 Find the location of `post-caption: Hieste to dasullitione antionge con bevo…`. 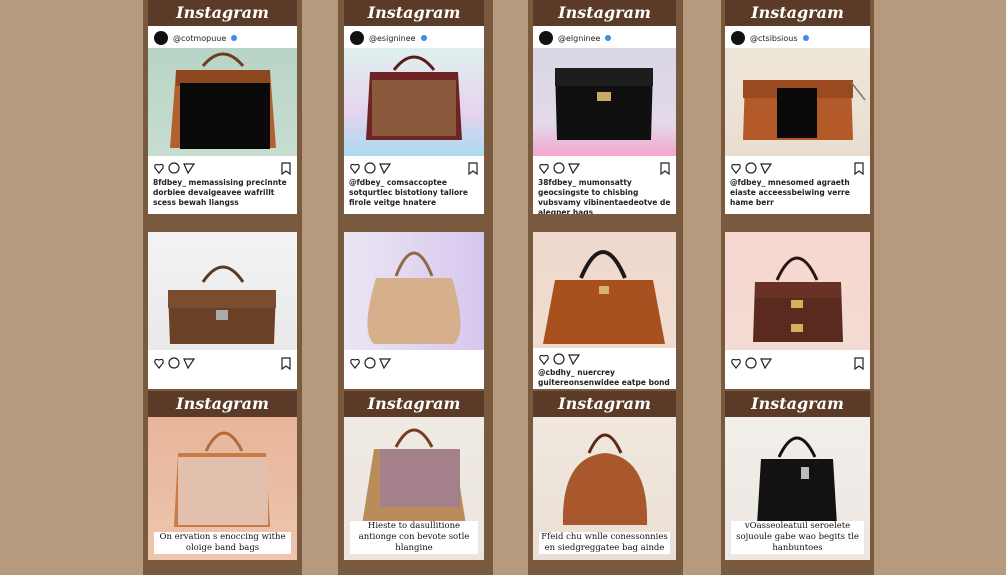

post-caption: Hieste to dasullitione antionge con bevo… is located at coordinates (414, 537).